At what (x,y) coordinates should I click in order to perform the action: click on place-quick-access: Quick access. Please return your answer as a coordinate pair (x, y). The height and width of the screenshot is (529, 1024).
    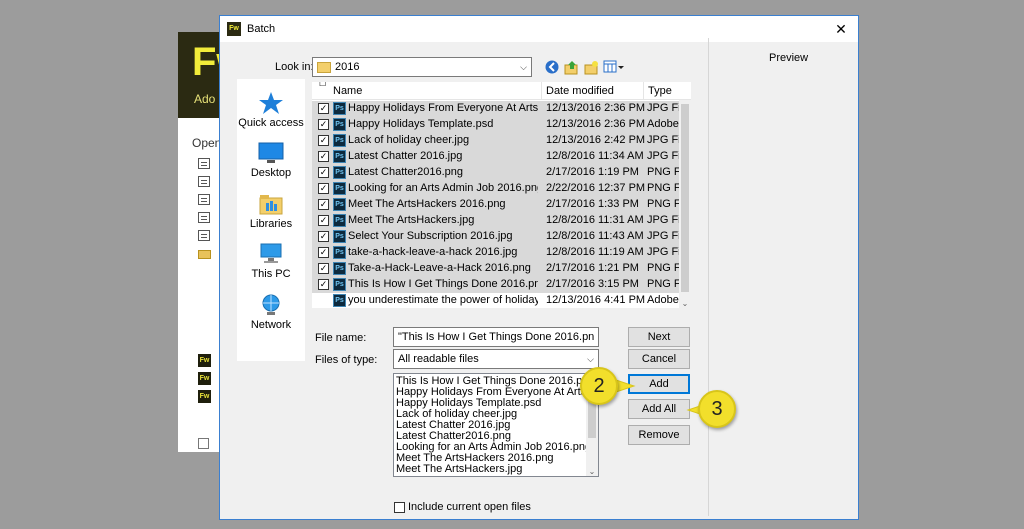
    Looking at the image, I should click on (271, 110).